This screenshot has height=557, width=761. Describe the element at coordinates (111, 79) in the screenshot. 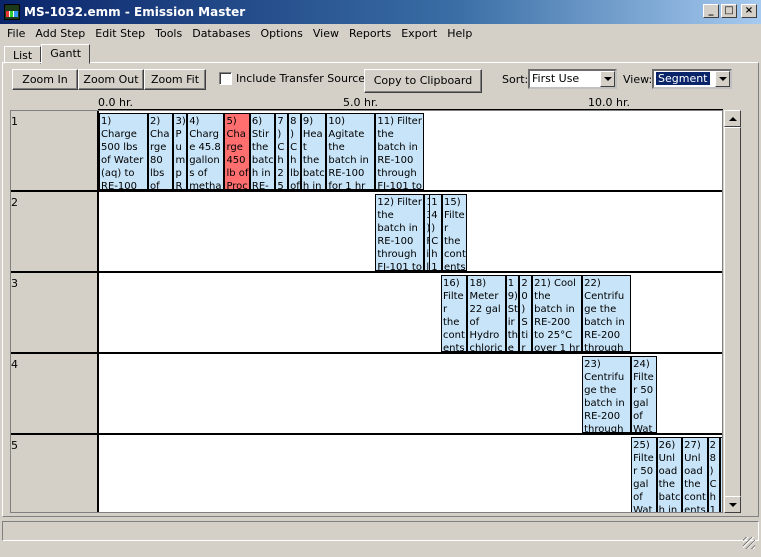

I see `zoom-out-button: Zoom Out` at that location.